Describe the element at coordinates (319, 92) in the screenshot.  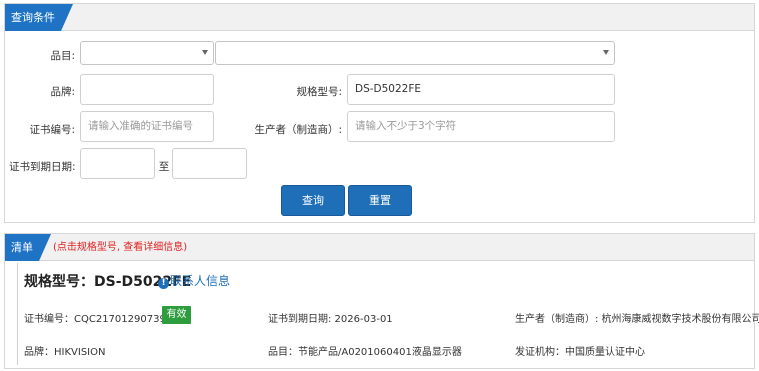
I see `model-label: 规格型号:` at that location.